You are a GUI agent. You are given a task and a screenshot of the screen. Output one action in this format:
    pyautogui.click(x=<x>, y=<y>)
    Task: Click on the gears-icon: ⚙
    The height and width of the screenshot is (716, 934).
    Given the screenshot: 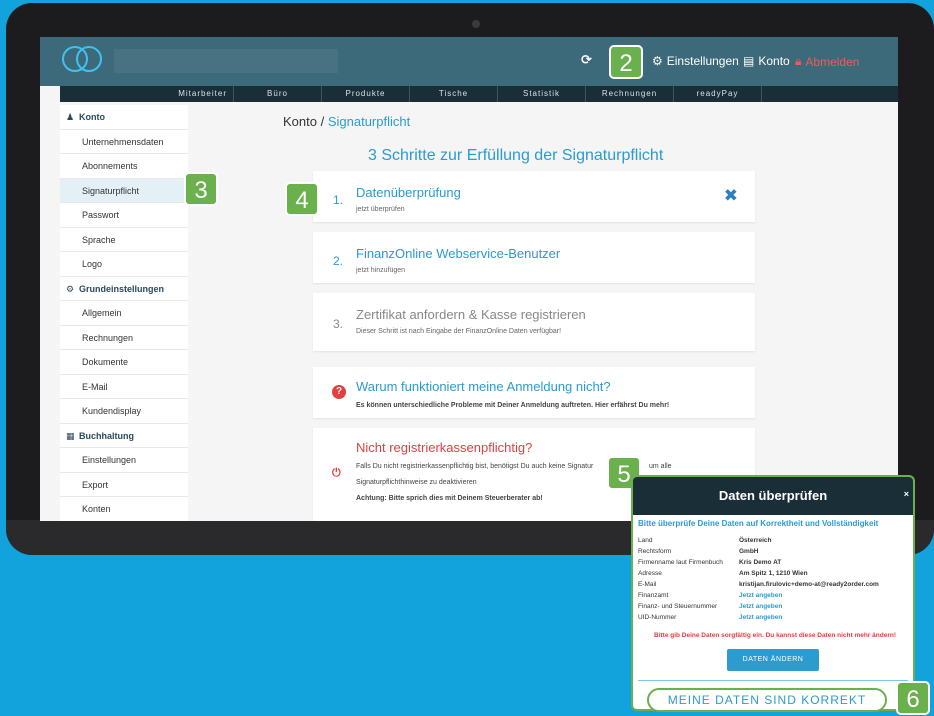 What is the action you would take?
    pyautogui.click(x=70, y=288)
    